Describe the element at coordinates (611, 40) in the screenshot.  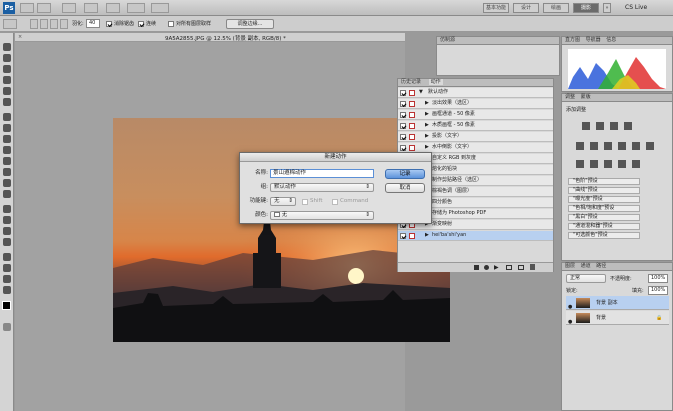
I see `info-tab: 信息` at that location.